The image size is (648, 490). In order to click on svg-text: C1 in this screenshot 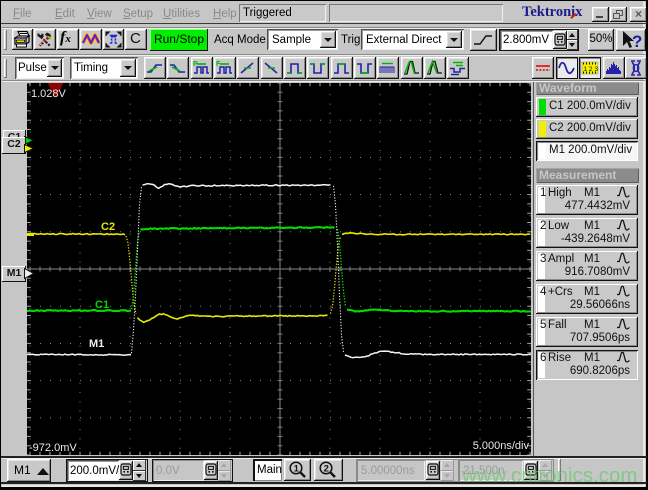, I will do `click(102, 305)`.